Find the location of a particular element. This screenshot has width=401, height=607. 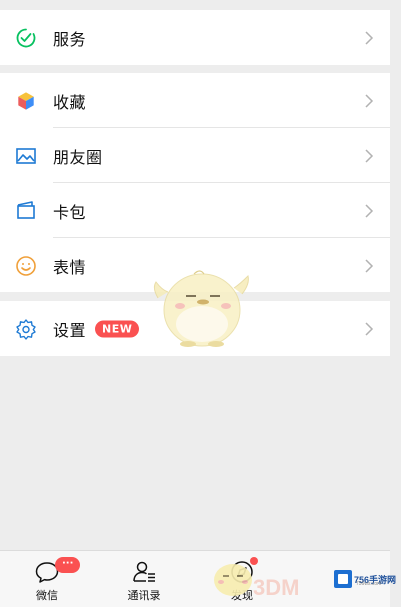

menu-item-label: 卡包 is located at coordinates (70, 212).